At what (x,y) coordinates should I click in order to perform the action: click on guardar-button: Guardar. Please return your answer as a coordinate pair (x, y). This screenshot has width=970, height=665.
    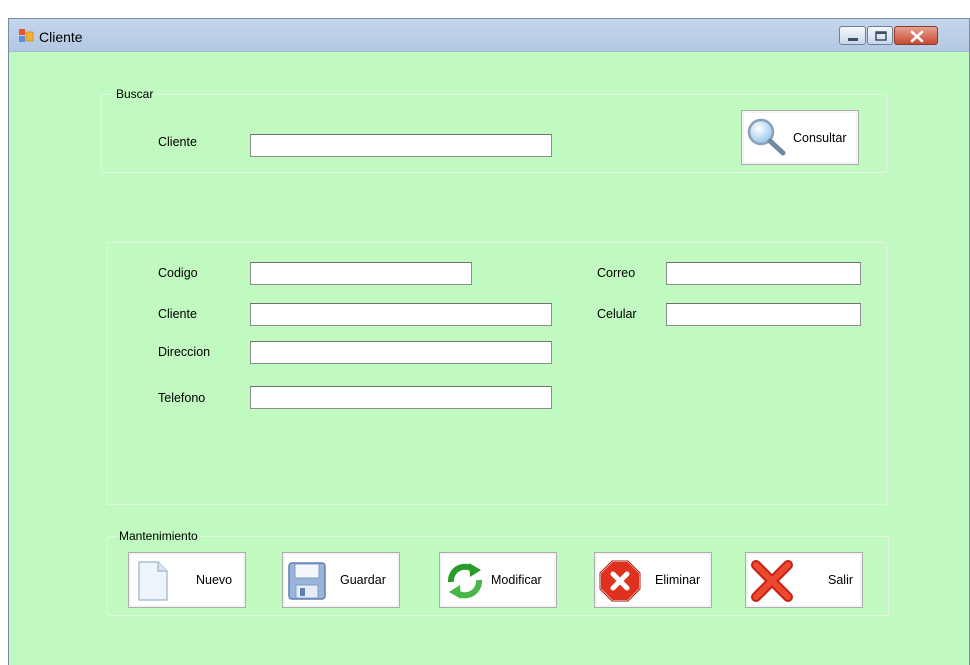
    Looking at the image, I should click on (341, 580).